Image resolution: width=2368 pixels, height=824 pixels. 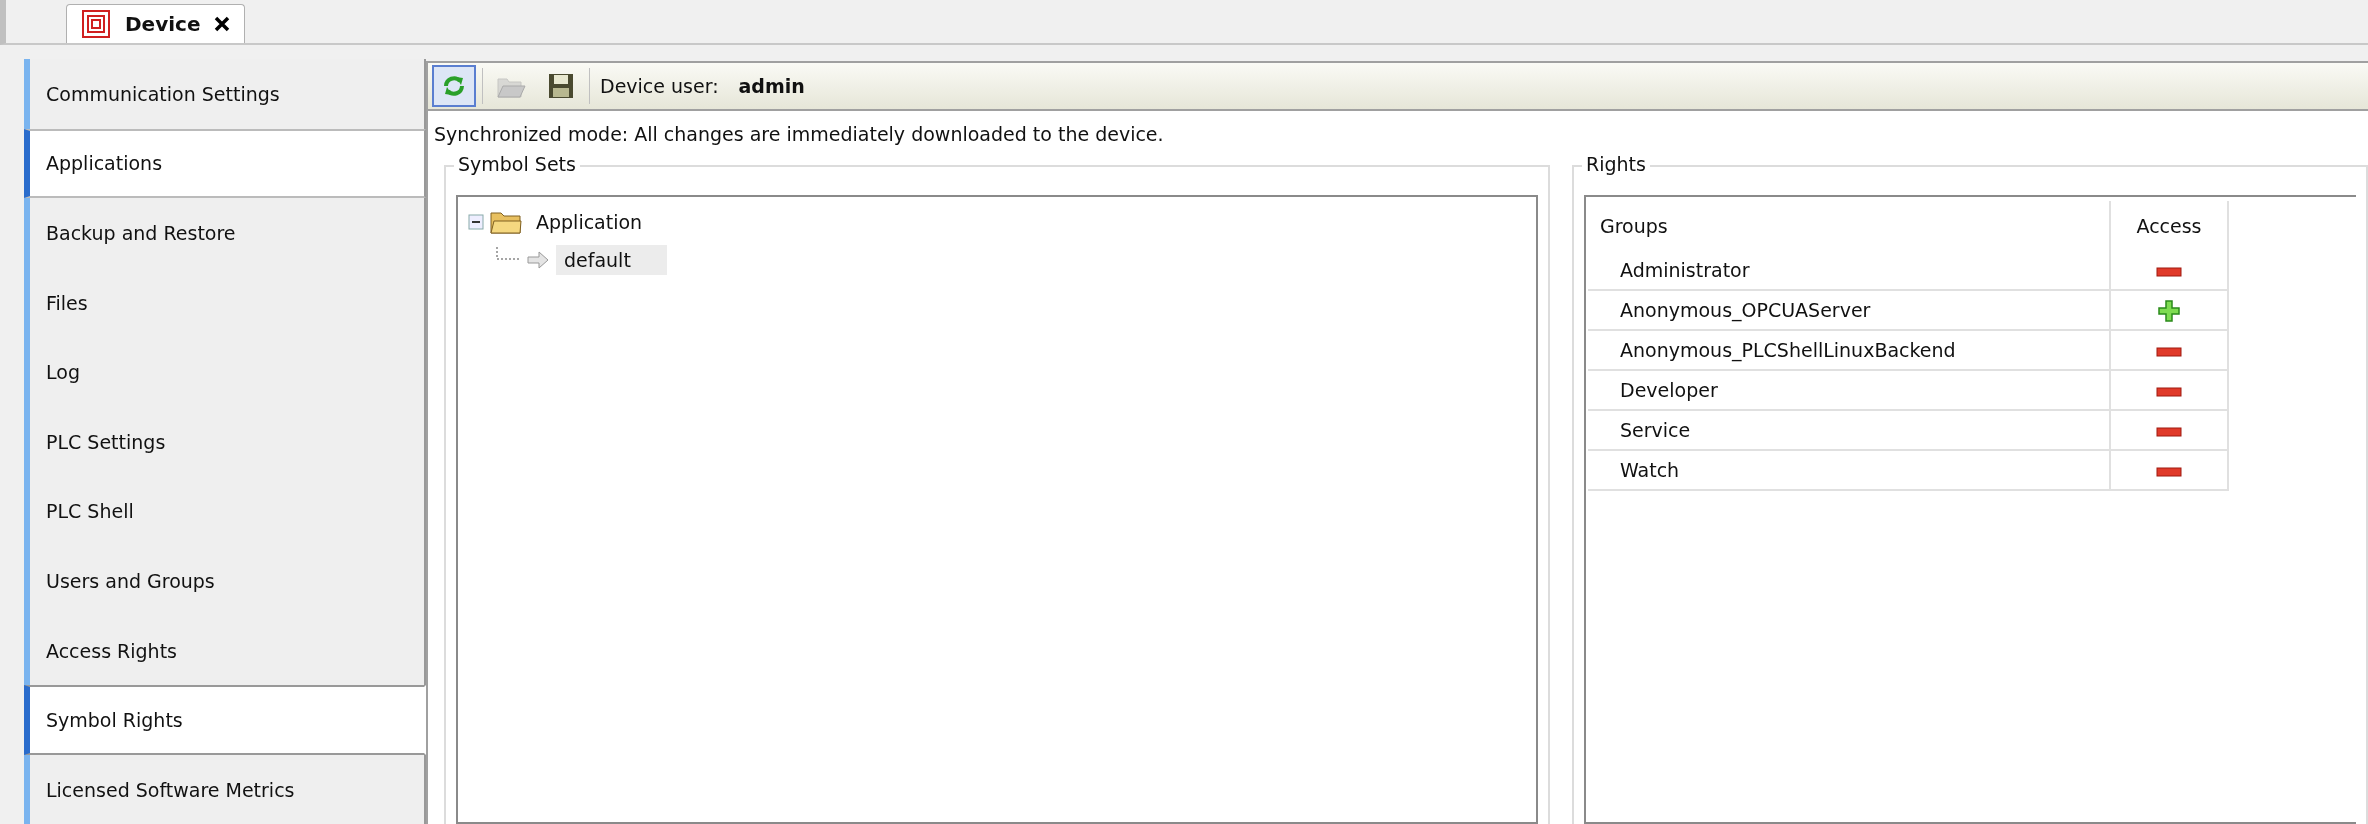 What do you see at coordinates (2169, 310) in the screenshot?
I see `plus-icon` at bounding box center [2169, 310].